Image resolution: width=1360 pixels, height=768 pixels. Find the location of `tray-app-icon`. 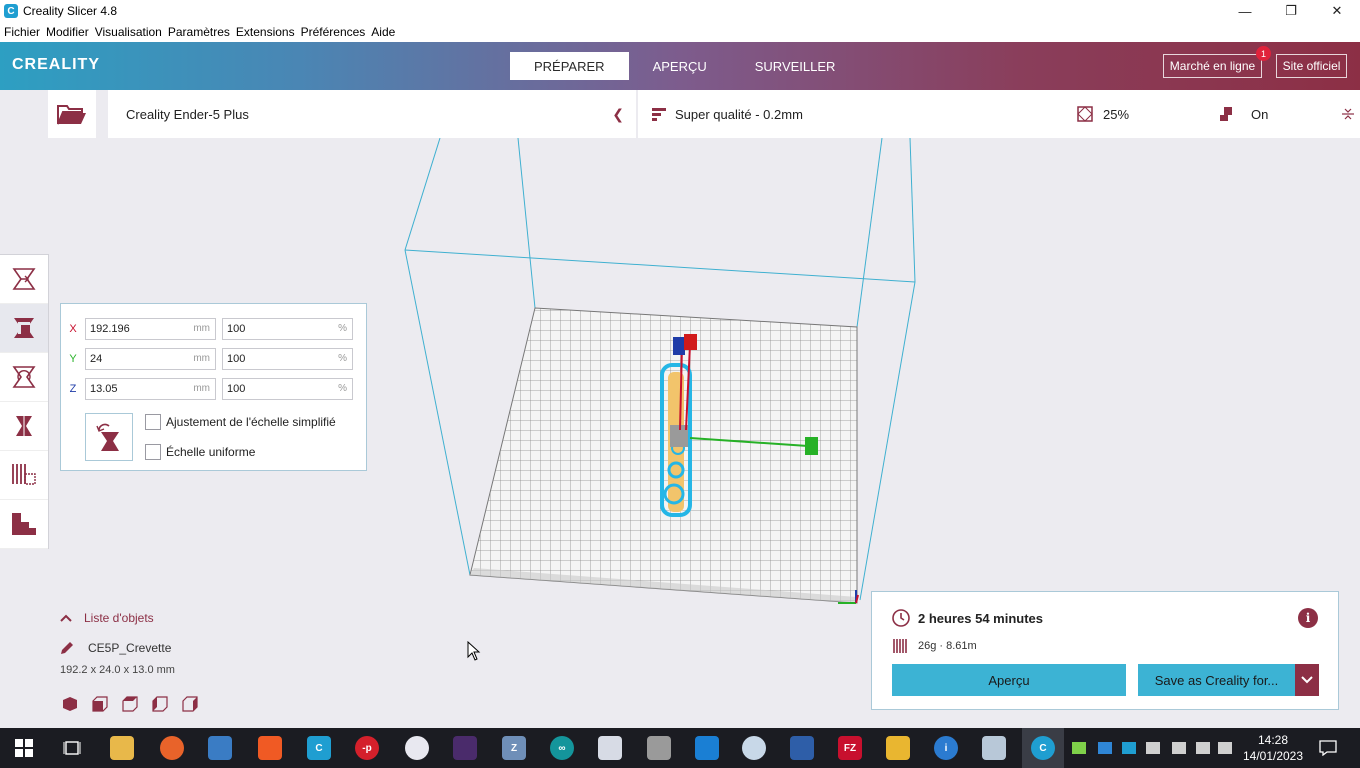

tray-app-icon is located at coordinates (1079, 748).